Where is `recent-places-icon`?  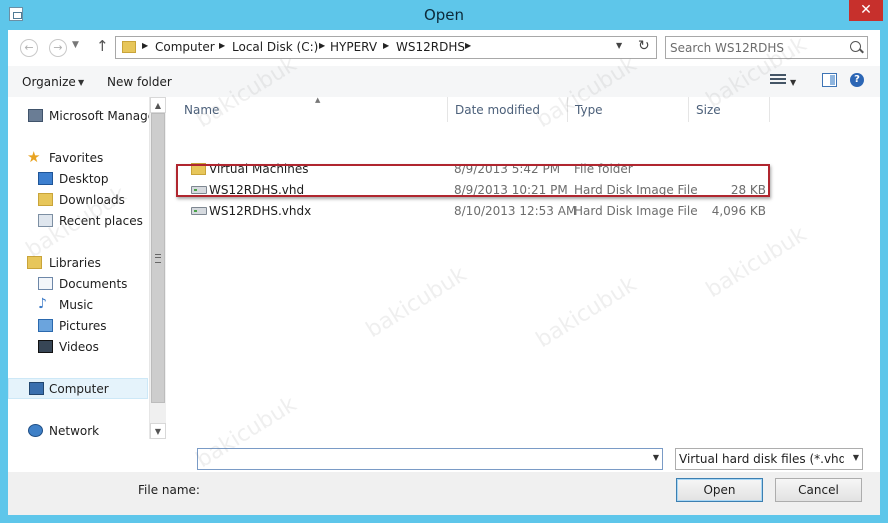
recent-places-icon is located at coordinates (45, 220).